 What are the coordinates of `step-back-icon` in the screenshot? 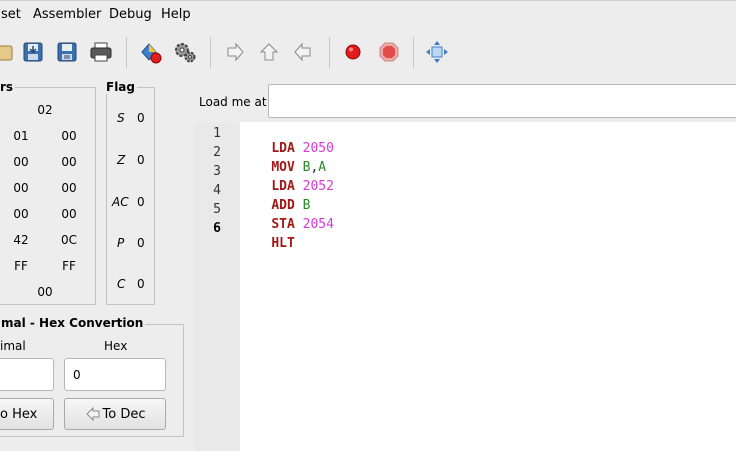 It's located at (302, 52).